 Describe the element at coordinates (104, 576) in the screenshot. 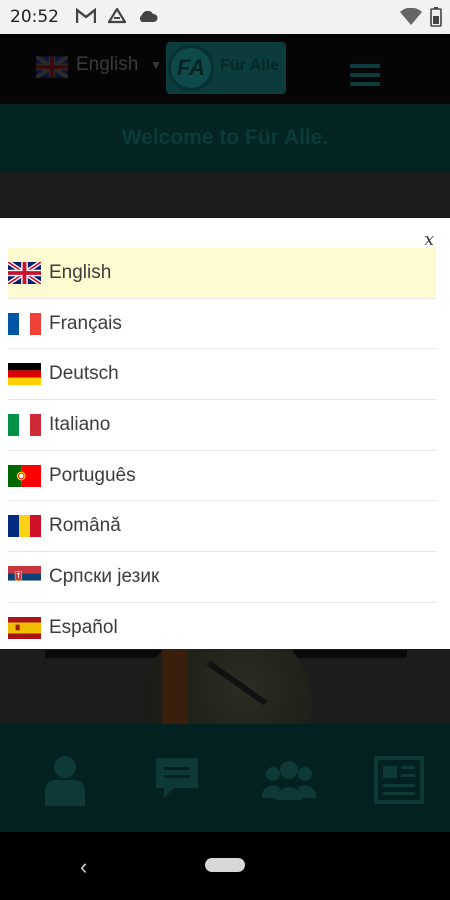

I see `language-label: Српски језик` at that location.